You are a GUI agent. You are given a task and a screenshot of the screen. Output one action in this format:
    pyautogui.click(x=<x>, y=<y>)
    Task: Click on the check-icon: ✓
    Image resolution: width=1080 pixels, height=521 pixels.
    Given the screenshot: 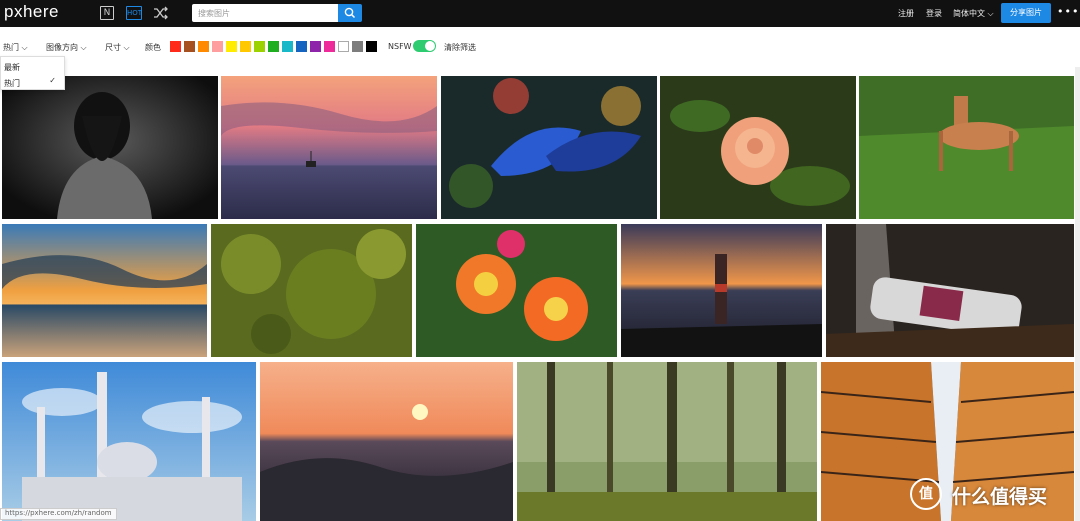 What is the action you would take?
    pyautogui.click(x=52, y=80)
    